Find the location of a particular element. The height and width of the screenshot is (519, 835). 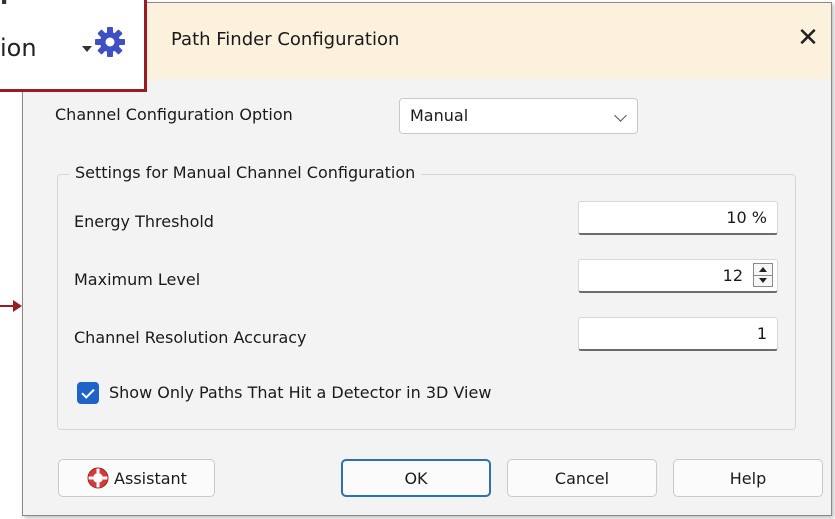

callout-box: l ion is located at coordinates (73, 46).